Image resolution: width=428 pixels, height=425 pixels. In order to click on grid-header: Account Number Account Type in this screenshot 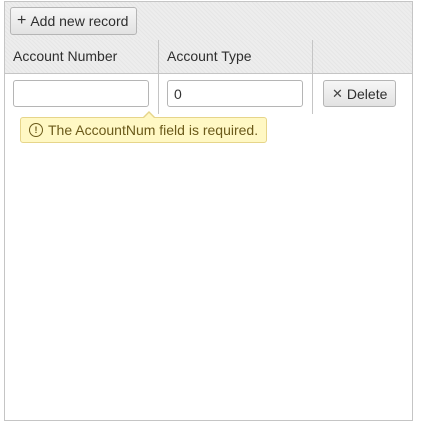, I will do `click(208, 57)`.